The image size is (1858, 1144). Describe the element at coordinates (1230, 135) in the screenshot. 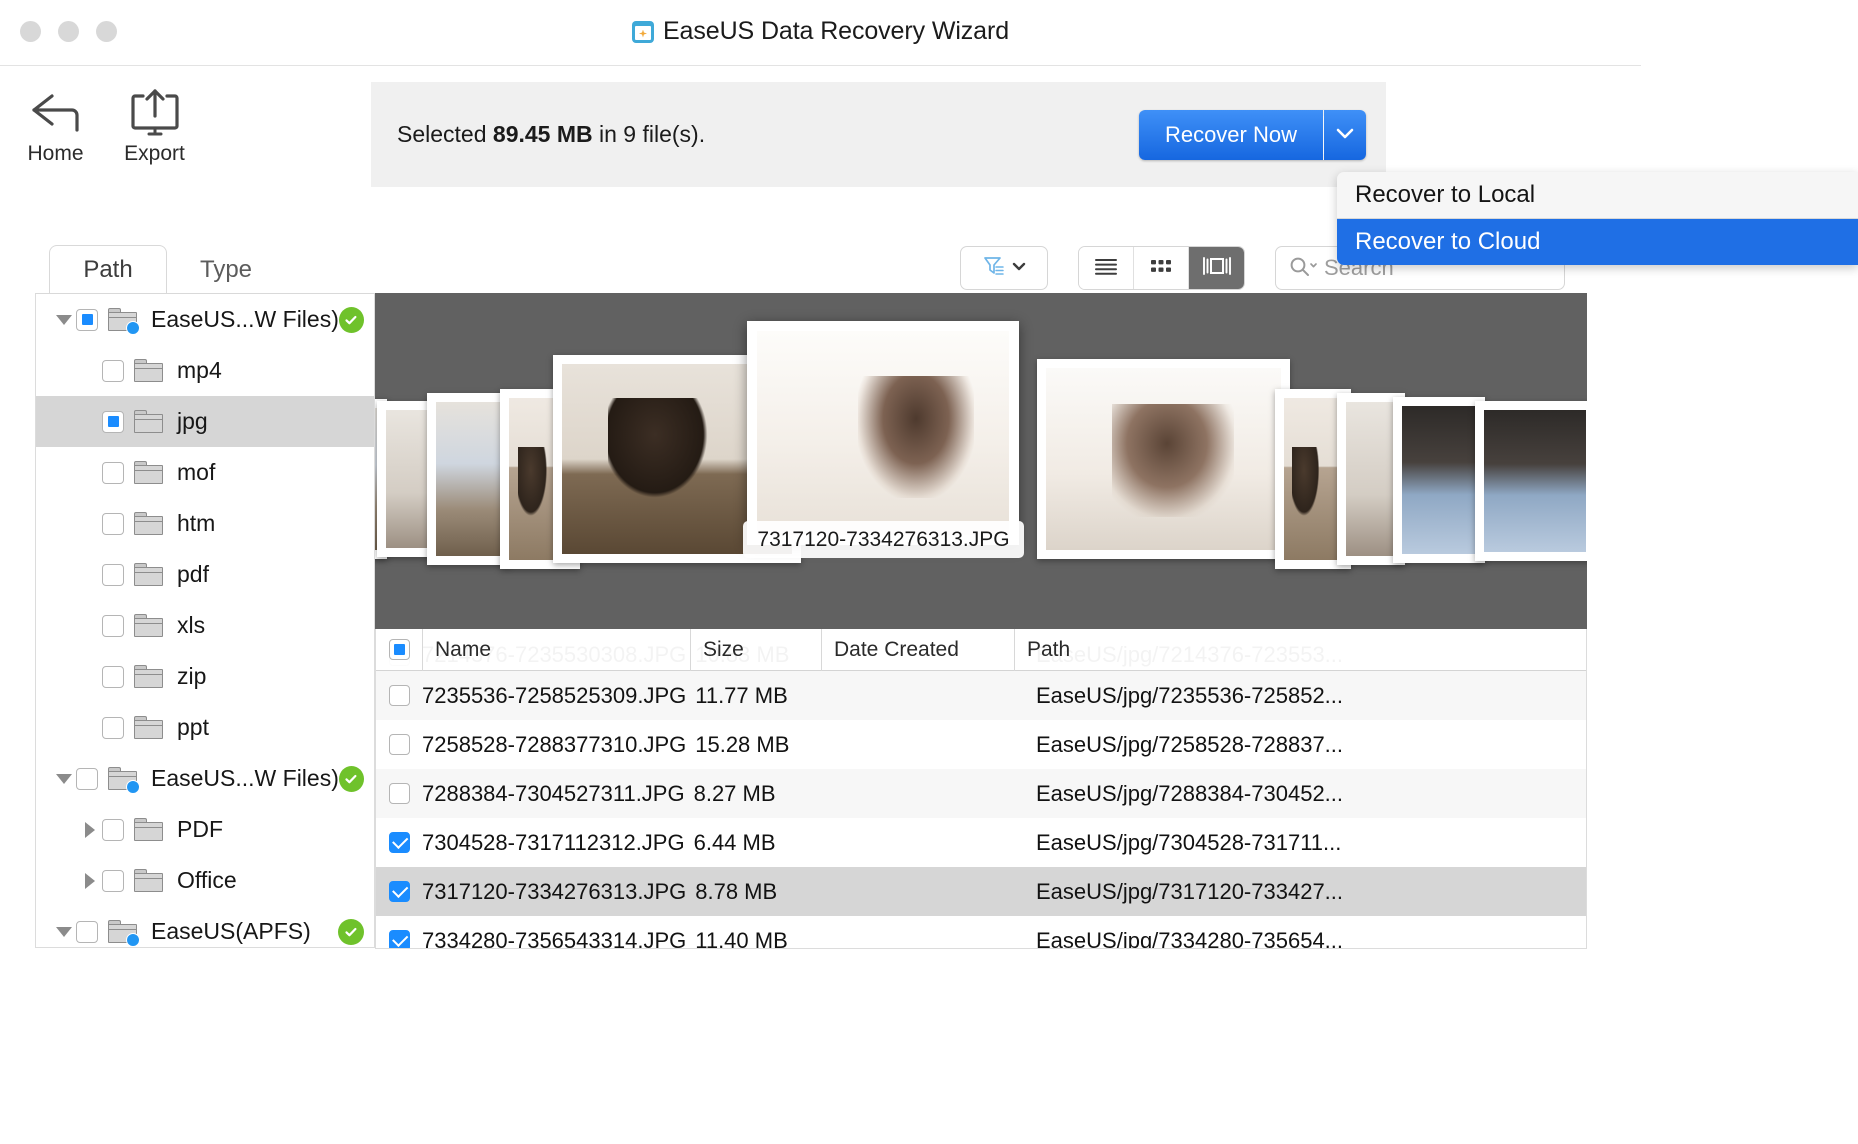

I see `recover-now-button: Recover Now` at that location.